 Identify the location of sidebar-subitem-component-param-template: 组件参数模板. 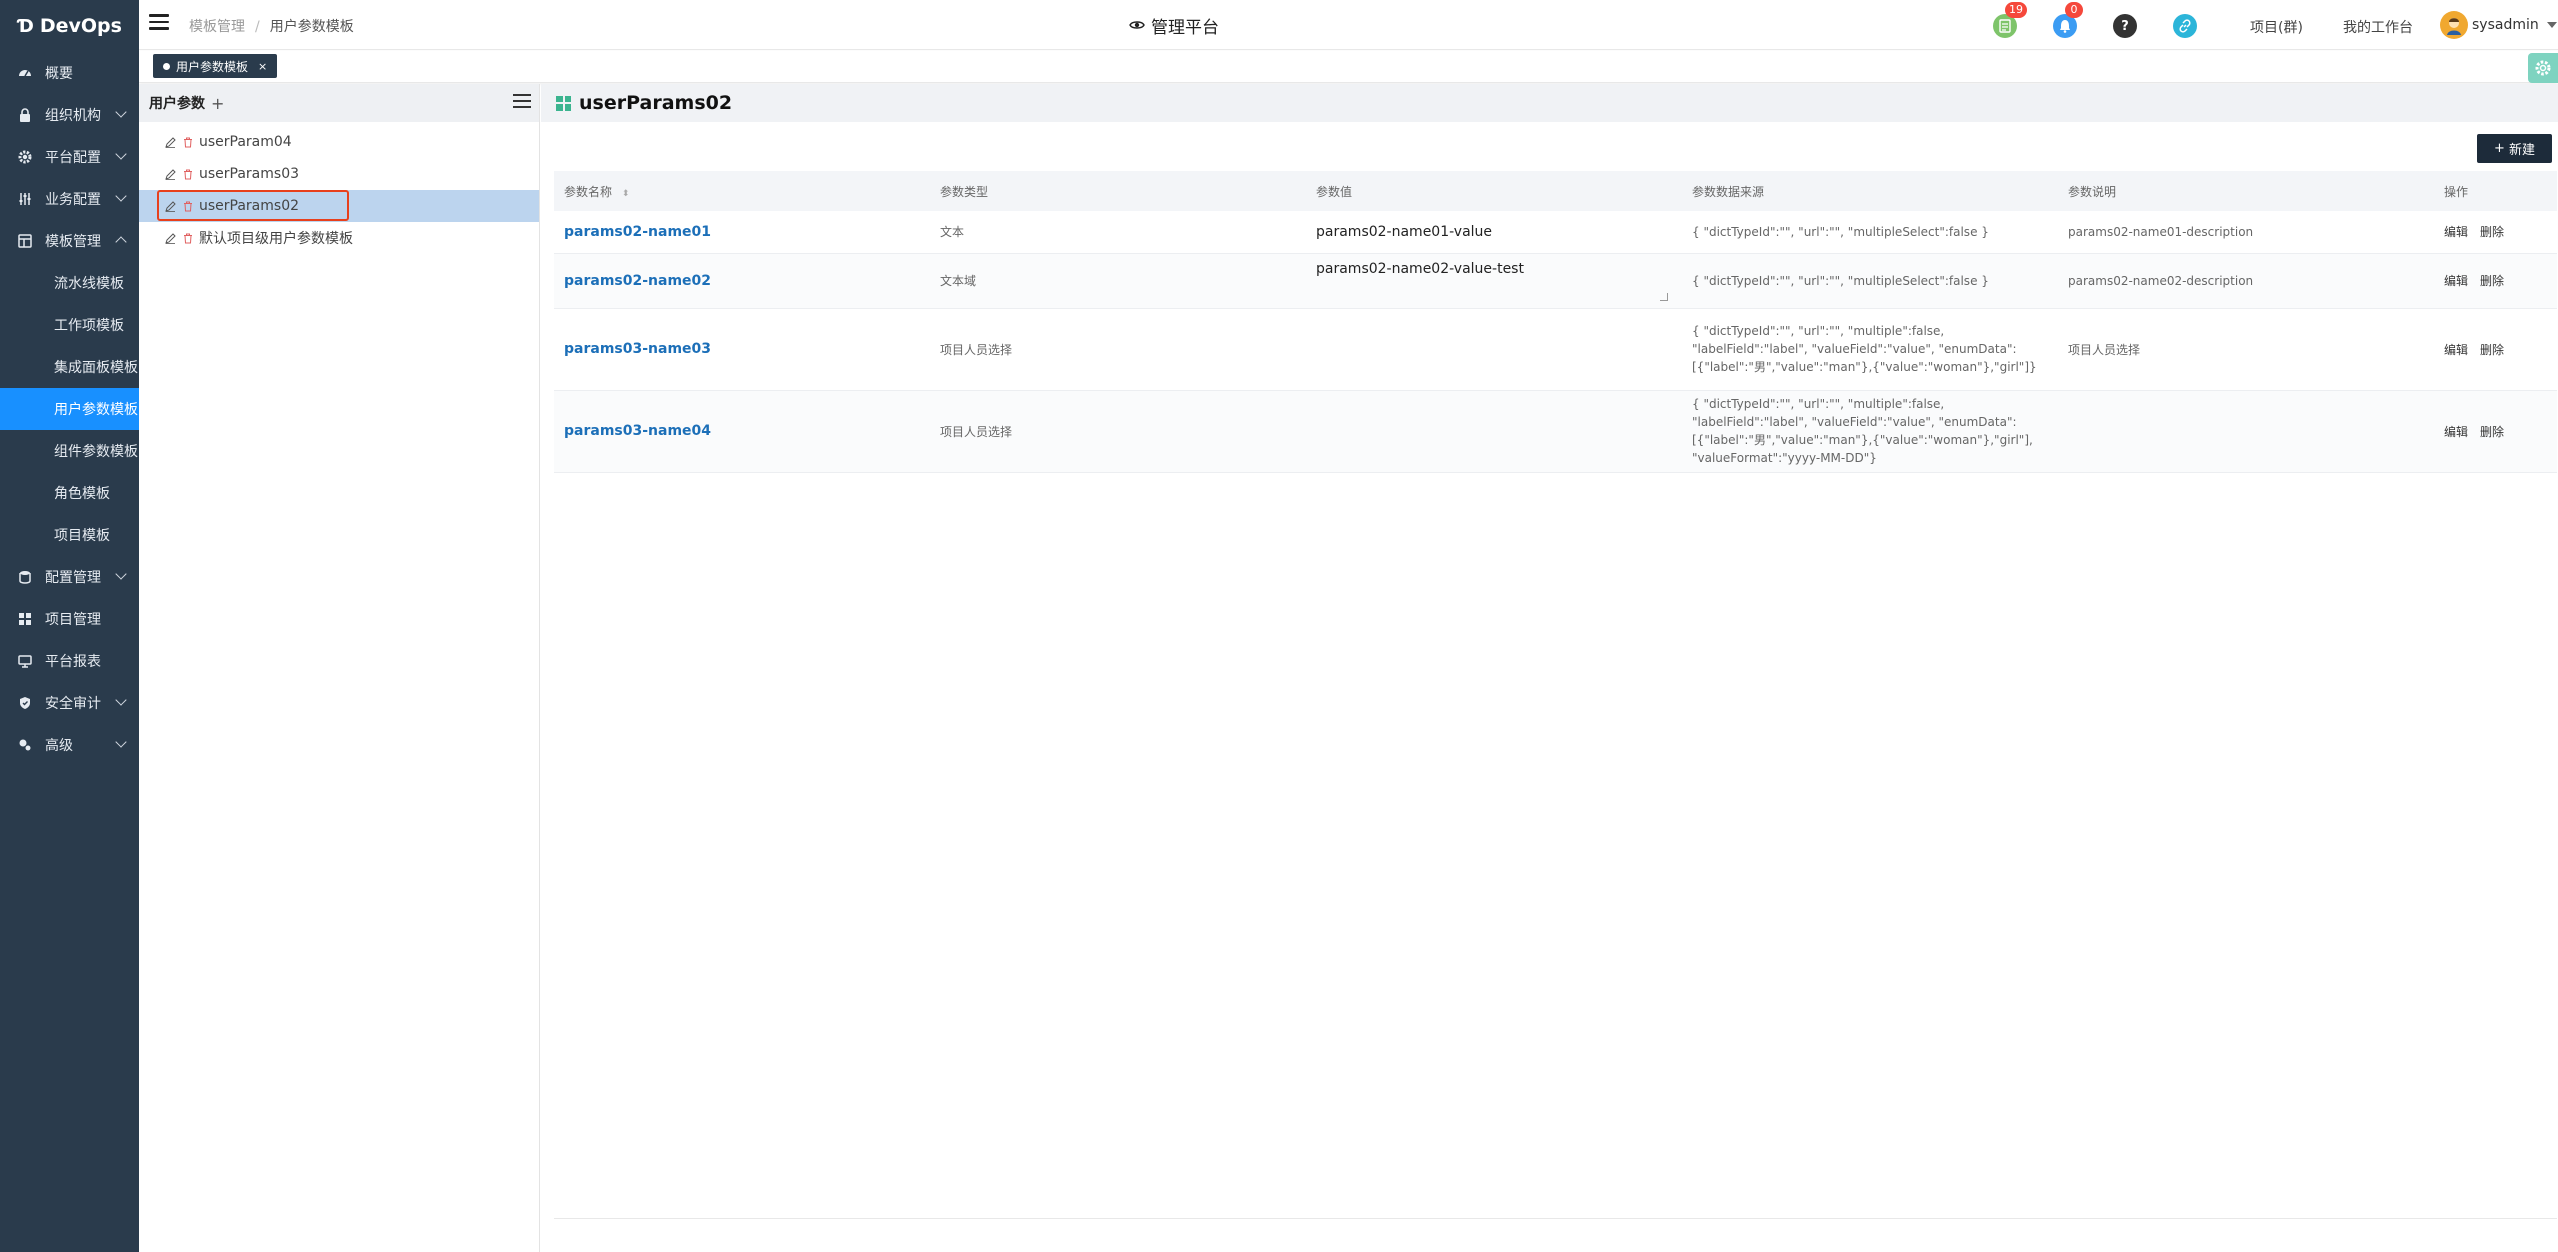
(69, 451).